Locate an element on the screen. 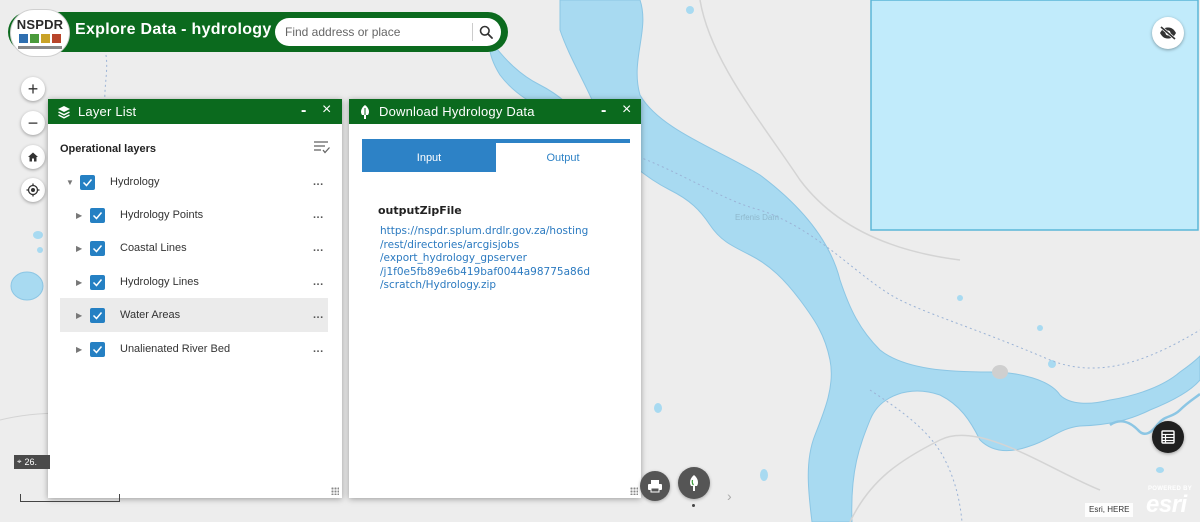 This screenshot has height=522, width=1200. download-panel-header: Download Hydrology Data - × is located at coordinates (495, 111).